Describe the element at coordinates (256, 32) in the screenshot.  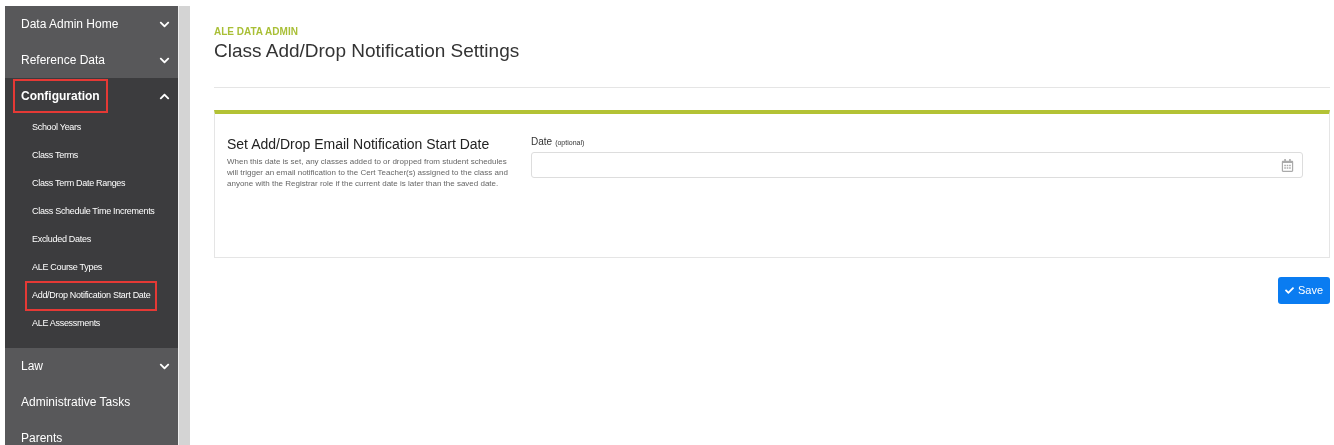
I see `page-eyebrow: ALE DATA ADMIN` at that location.